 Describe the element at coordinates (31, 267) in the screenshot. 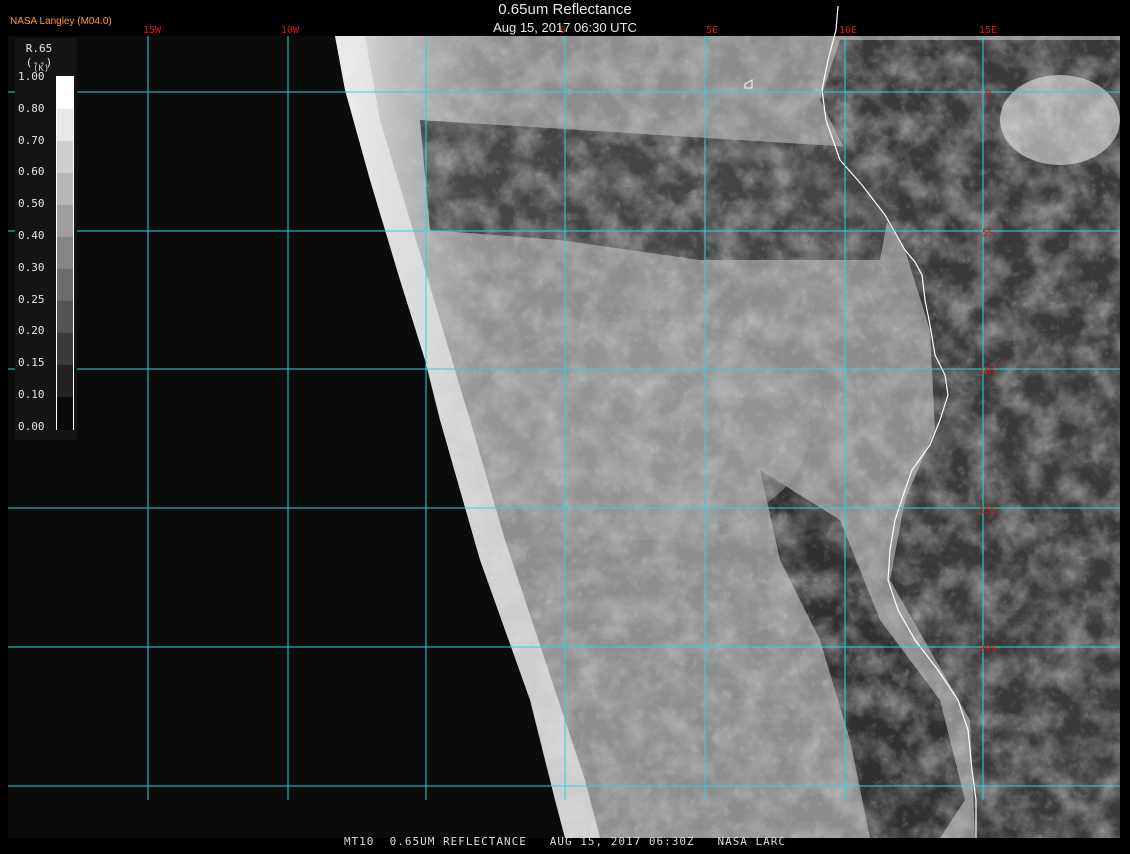

I see `legend-tick-label: 0.30` at that location.